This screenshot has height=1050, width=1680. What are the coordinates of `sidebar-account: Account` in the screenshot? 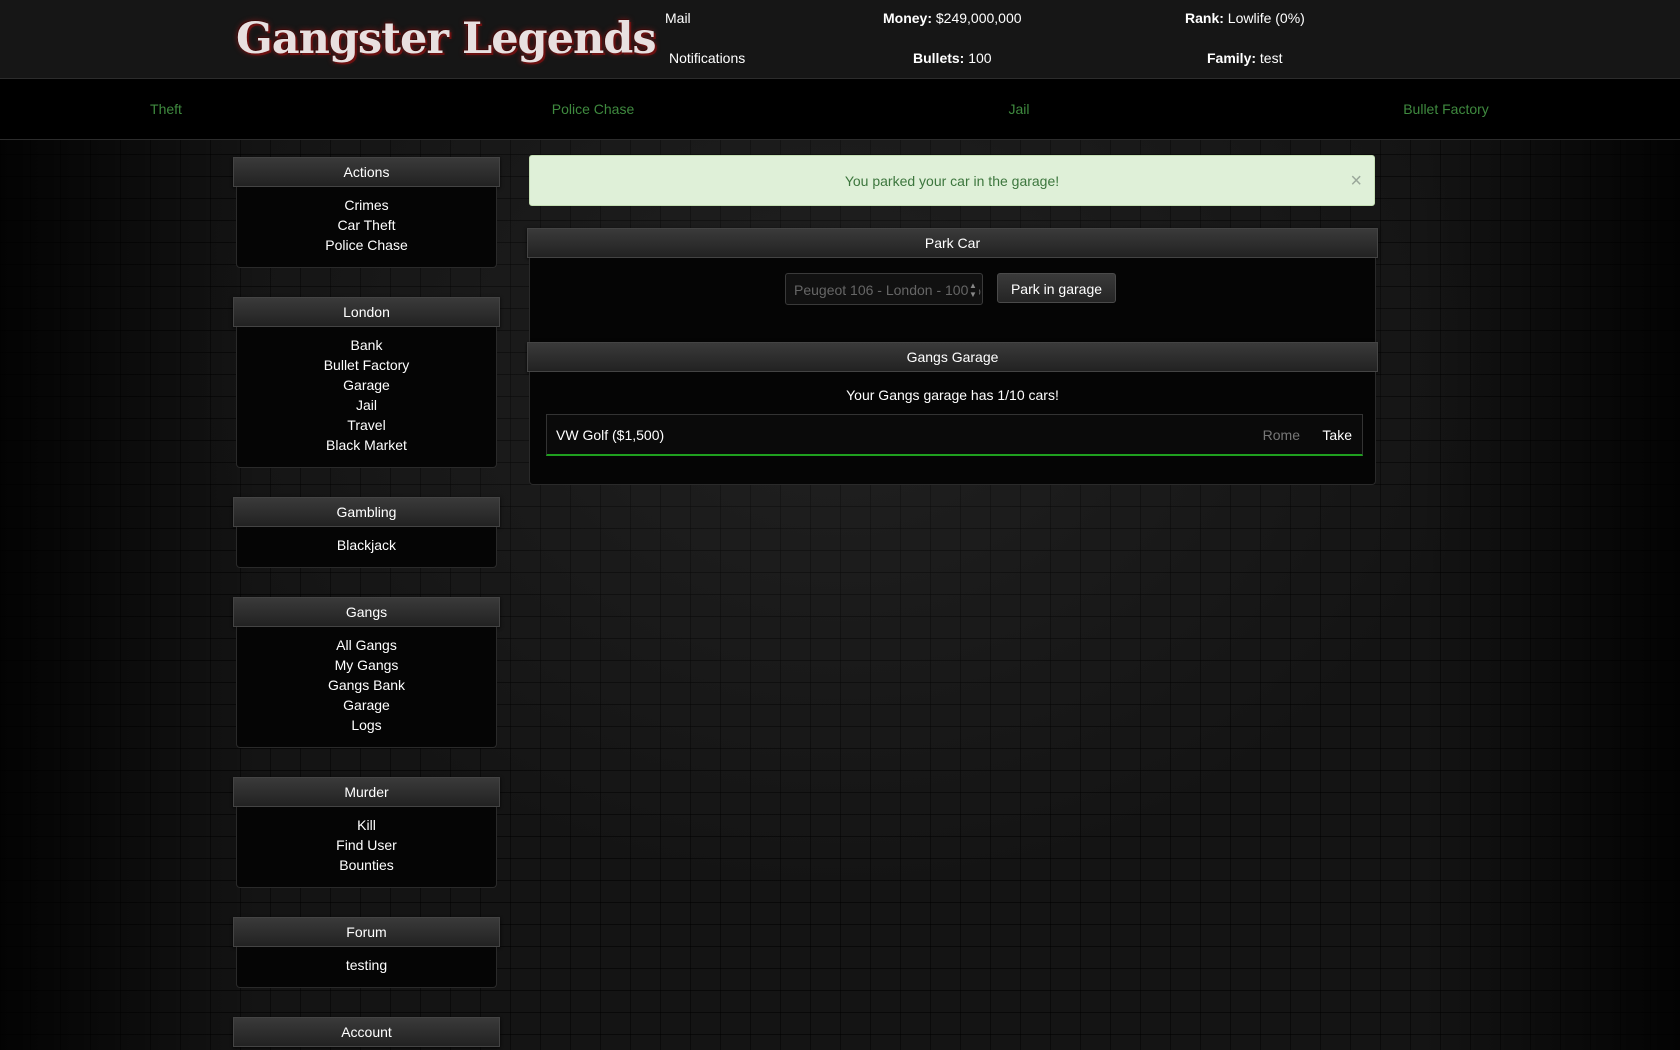 It's located at (366, 1032).